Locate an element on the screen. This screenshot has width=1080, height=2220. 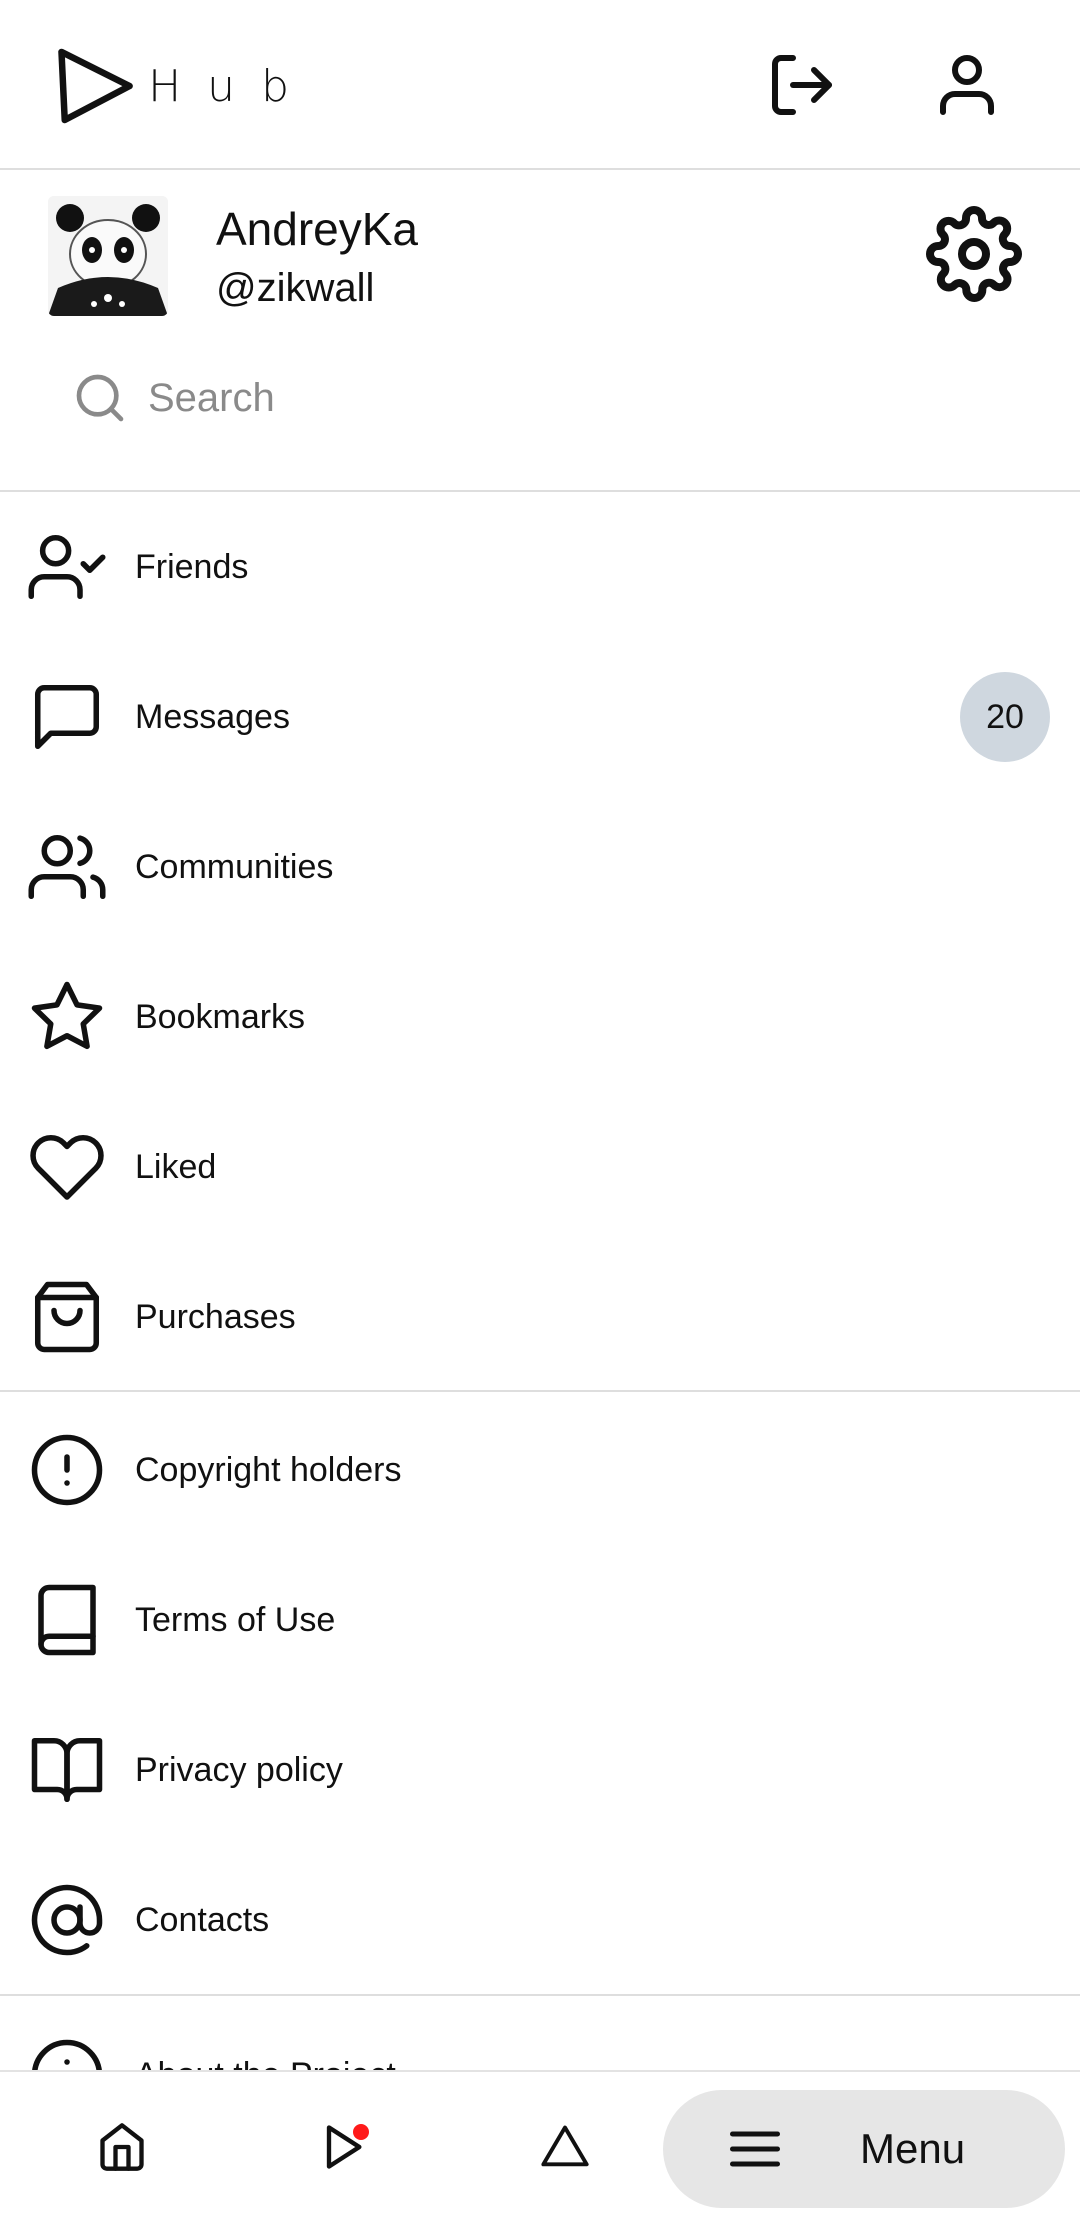
home-icon is located at coordinates (122, 2147).